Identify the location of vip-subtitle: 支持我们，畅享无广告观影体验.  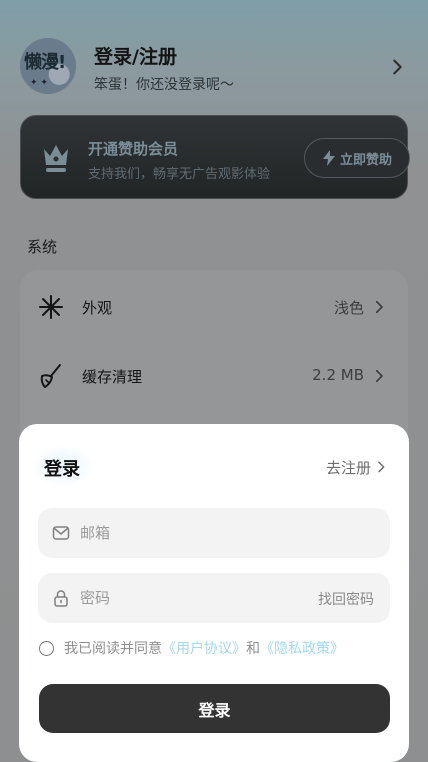
(179, 174).